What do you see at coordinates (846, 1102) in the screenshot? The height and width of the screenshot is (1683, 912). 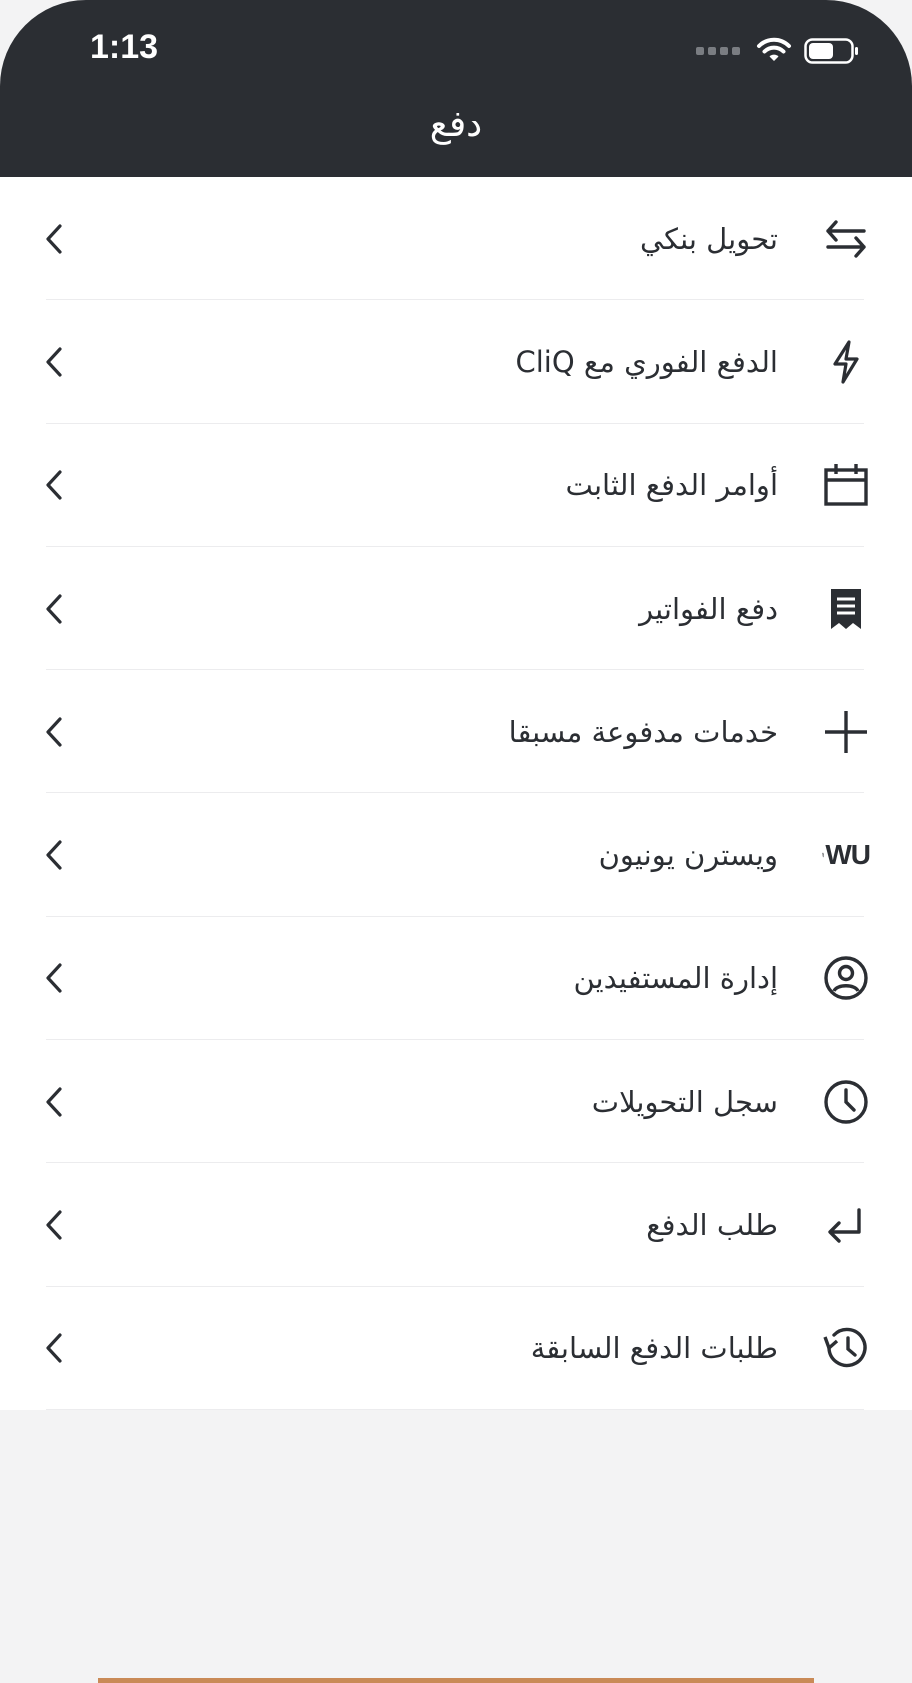 I see `clock-icon` at bounding box center [846, 1102].